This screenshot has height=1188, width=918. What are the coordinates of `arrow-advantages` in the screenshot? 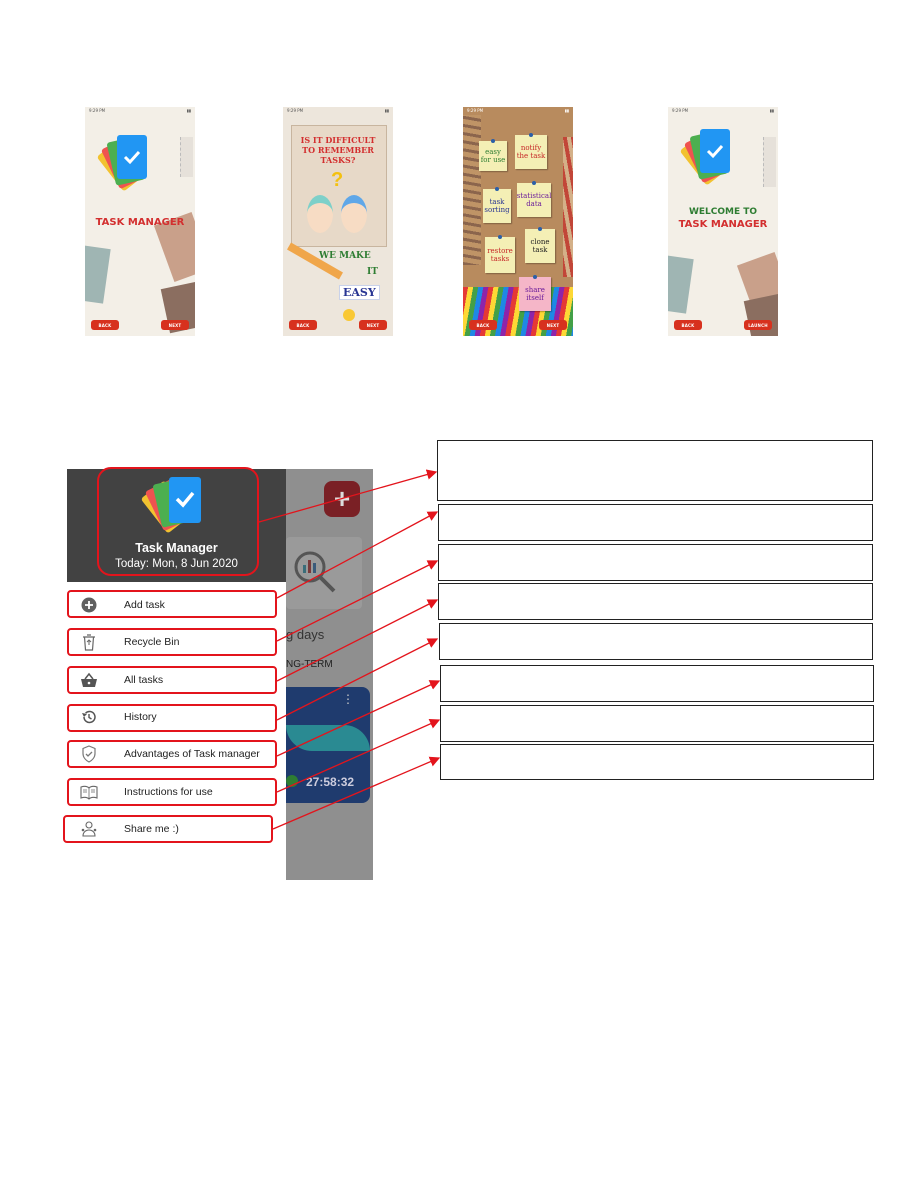 It's located at (358, 718).